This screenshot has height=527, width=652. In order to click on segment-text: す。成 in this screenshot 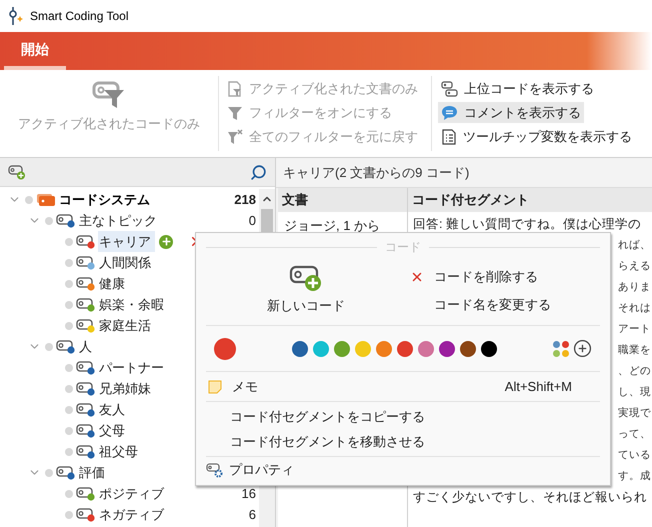, I will do `click(634, 476)`.